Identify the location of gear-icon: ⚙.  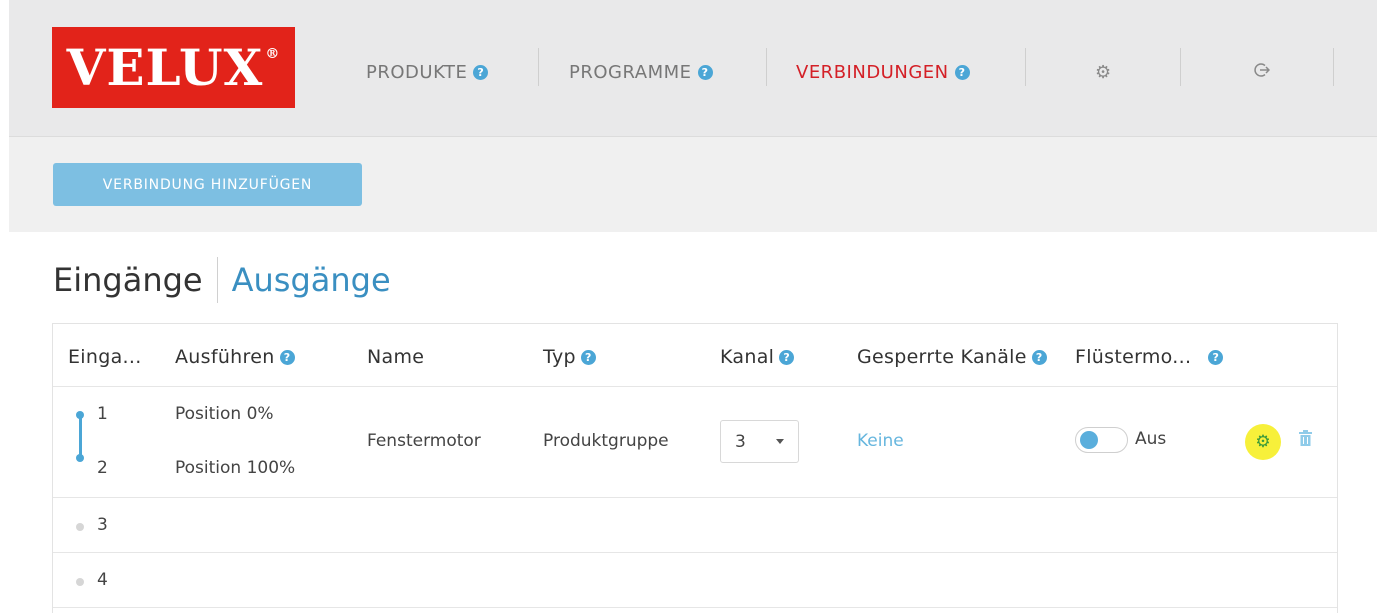
(1103, 72).